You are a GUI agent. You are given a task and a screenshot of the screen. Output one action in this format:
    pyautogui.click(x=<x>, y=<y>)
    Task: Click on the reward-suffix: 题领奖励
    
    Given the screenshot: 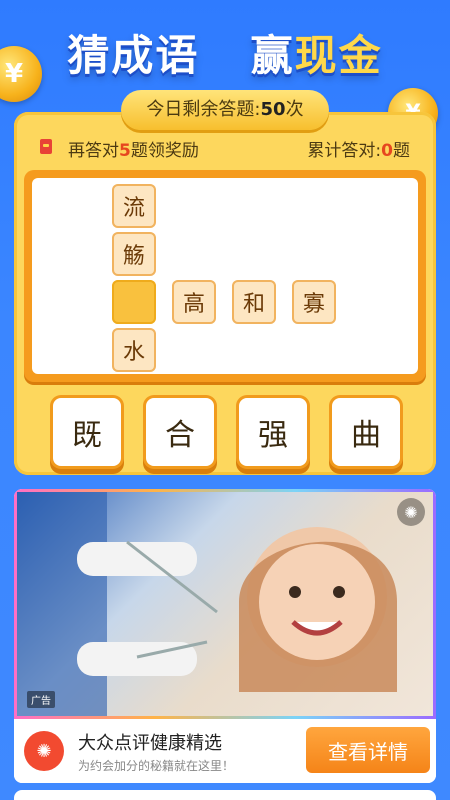 What is the action you would take?
    pyautogui.click(x=164, y=151)
    